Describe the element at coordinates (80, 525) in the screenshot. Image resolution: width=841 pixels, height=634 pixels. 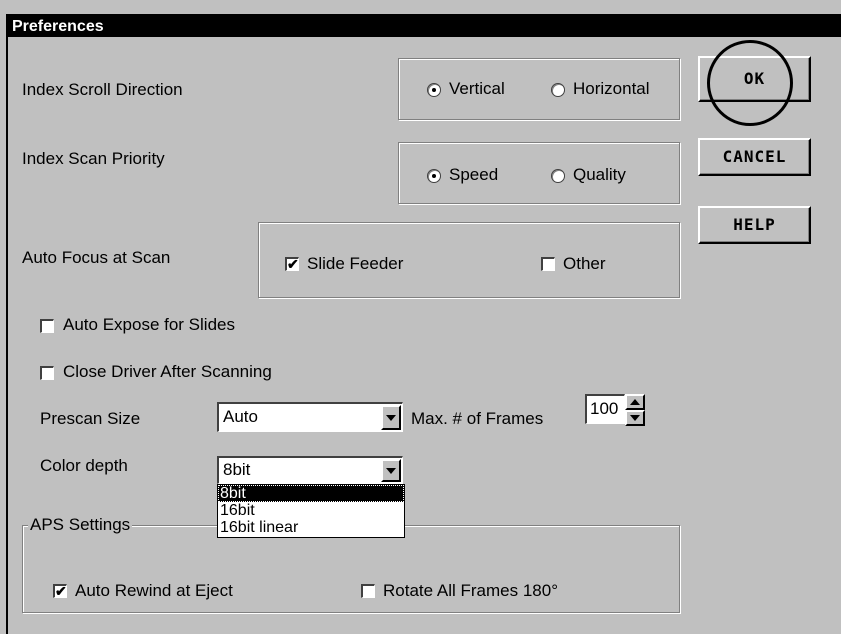
I see `aps-settings-label: APS Settings` at that location.